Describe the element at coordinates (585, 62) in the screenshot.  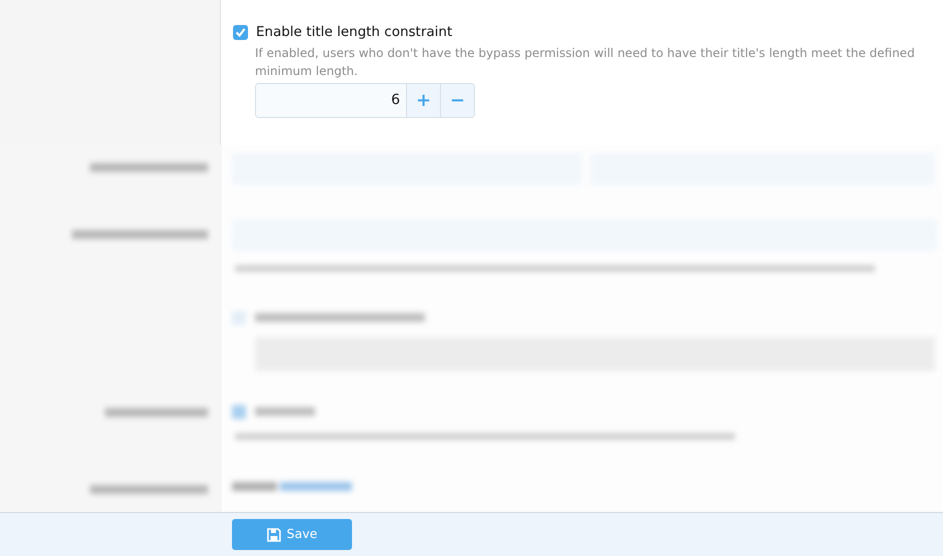
I see `hint-text: If enabled, users who don't have the bypass permission will need to have their title's length meet the defined minimum length.` at that location.